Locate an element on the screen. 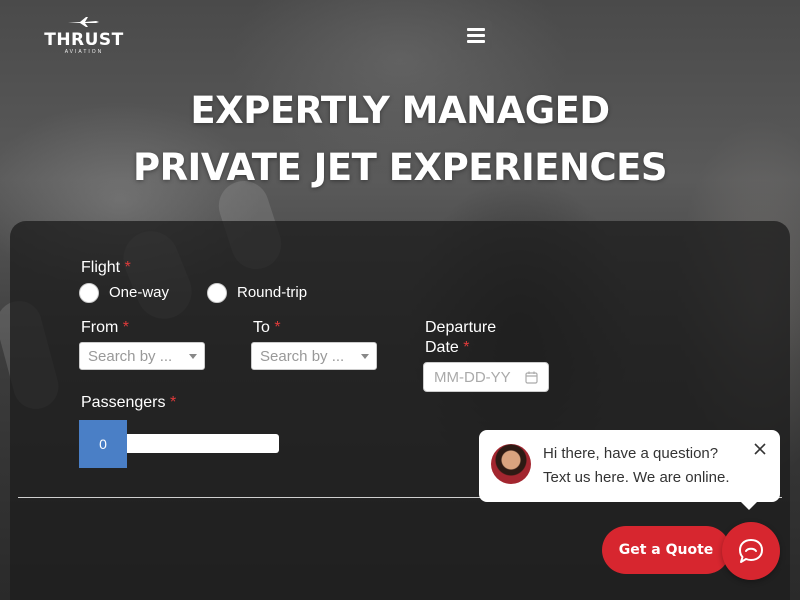 The image size is (800, 600). round-trip-radio is located at coordinates (217, 293).